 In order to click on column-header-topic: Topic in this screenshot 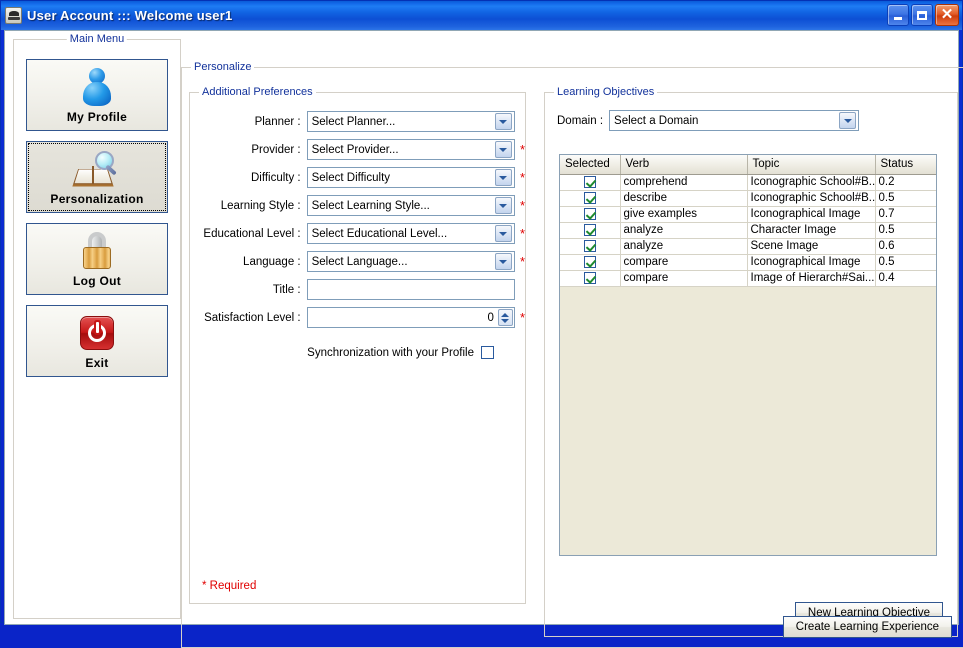, I will do `click(811, 165)`.